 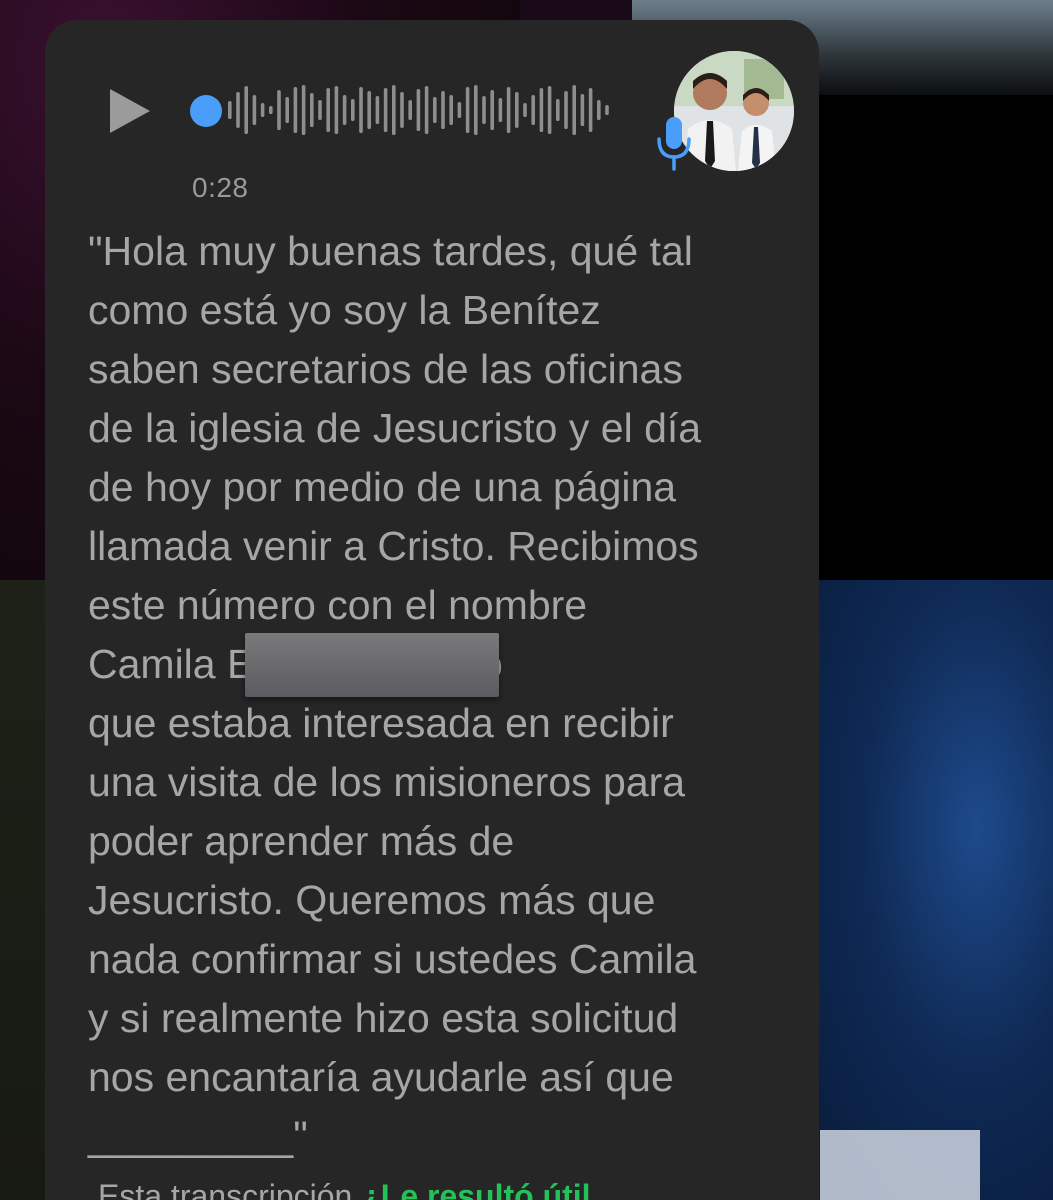 What do you see at coordinates (225, 1189) in the screenshot?
I see `transcript-feedback-label: Esta transcripción` at bounding box center [225, 1189].